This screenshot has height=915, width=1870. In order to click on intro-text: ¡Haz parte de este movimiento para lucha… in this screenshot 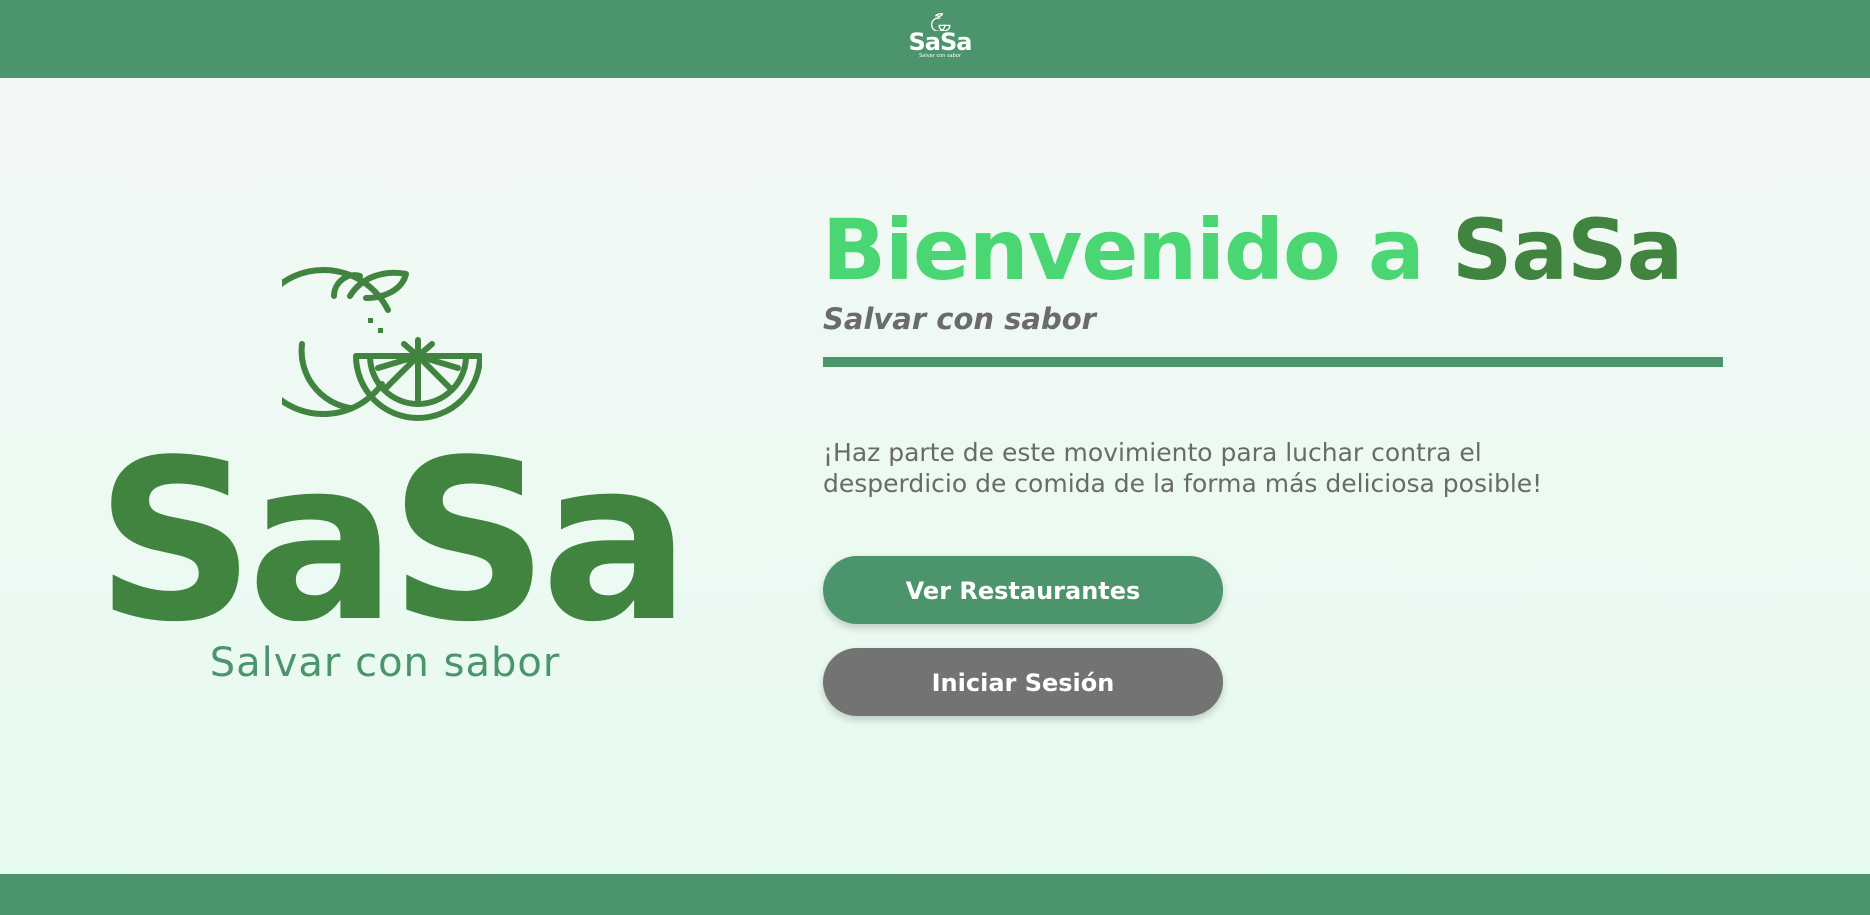, I will do `click(1183, 468)`.